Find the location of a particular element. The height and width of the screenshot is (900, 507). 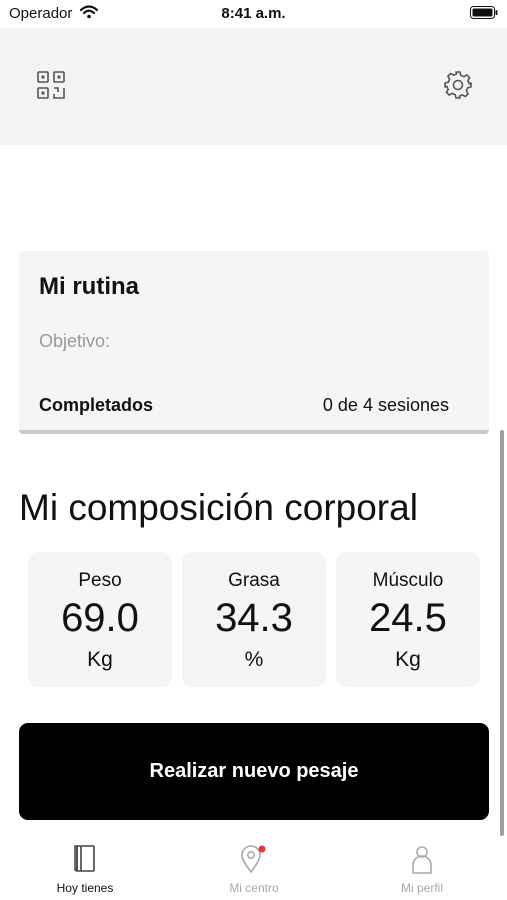

composition-title: Mi composición corporal is located at coordinates (218, 507).